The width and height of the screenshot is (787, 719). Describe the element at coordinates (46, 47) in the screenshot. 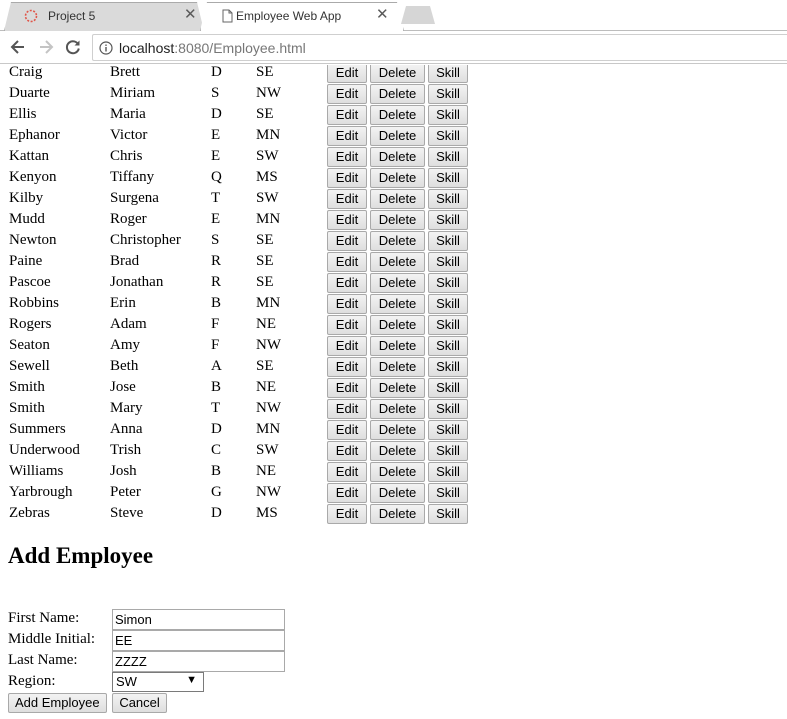

I see `forward-arrow-icon` at that location.